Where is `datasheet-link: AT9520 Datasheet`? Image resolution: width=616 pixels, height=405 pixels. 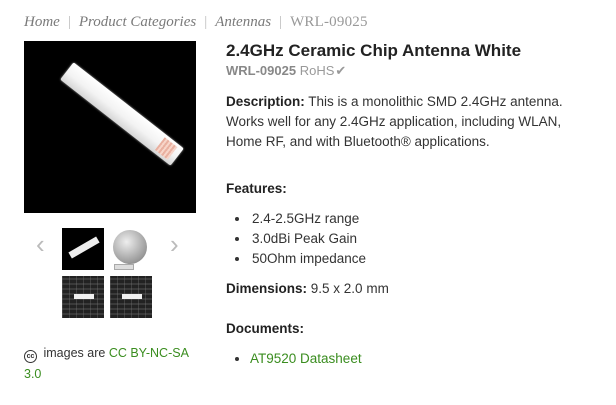
datasheet-link: AT9520 Datasheet is located at coordinates (306, 358).